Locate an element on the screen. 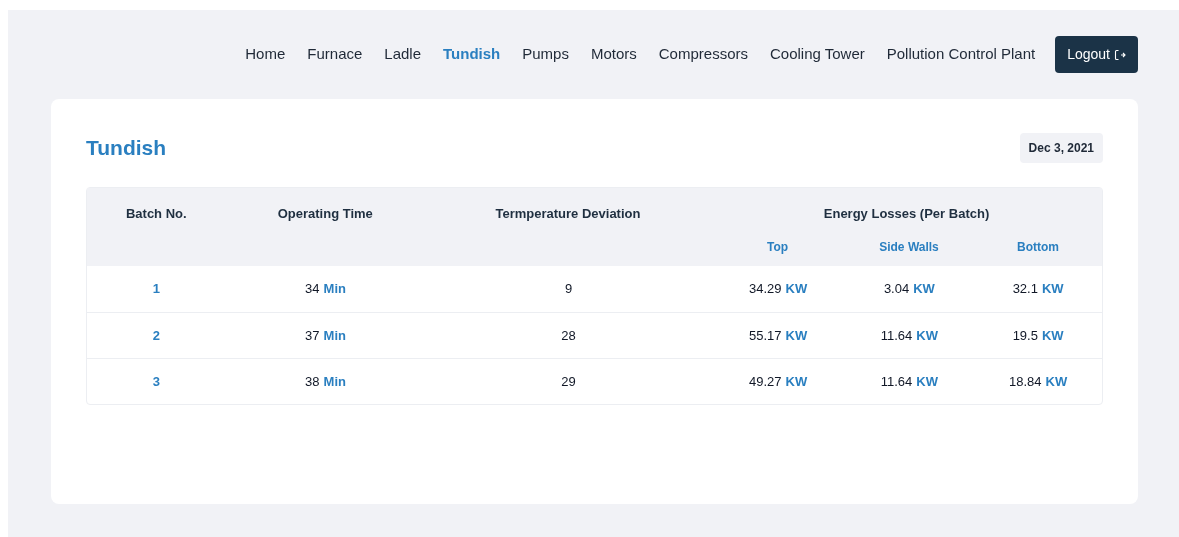 Image resolution: width=1179 pixels, height=537 pixels. page-title: Tundish is located at coordinates (126, 148).